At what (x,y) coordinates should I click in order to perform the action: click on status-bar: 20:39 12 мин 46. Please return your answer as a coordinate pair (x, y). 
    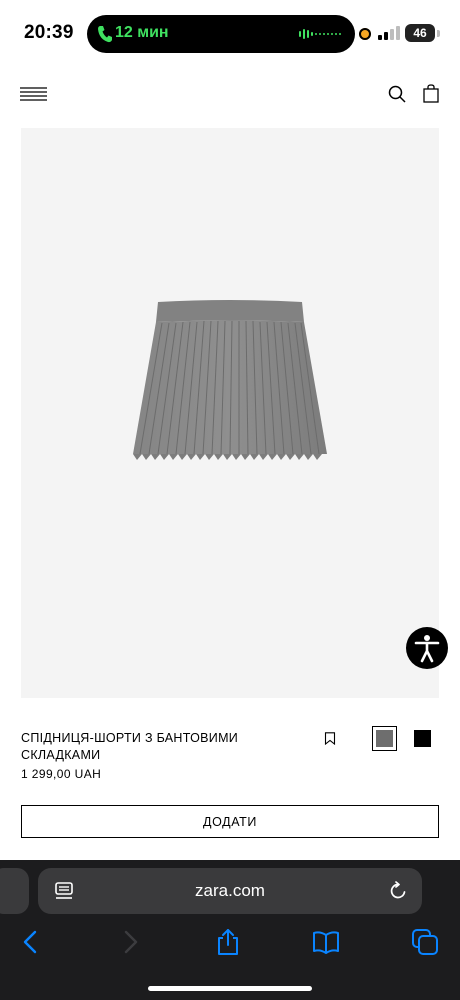
    Looking at the image, I should click on (230, 33).